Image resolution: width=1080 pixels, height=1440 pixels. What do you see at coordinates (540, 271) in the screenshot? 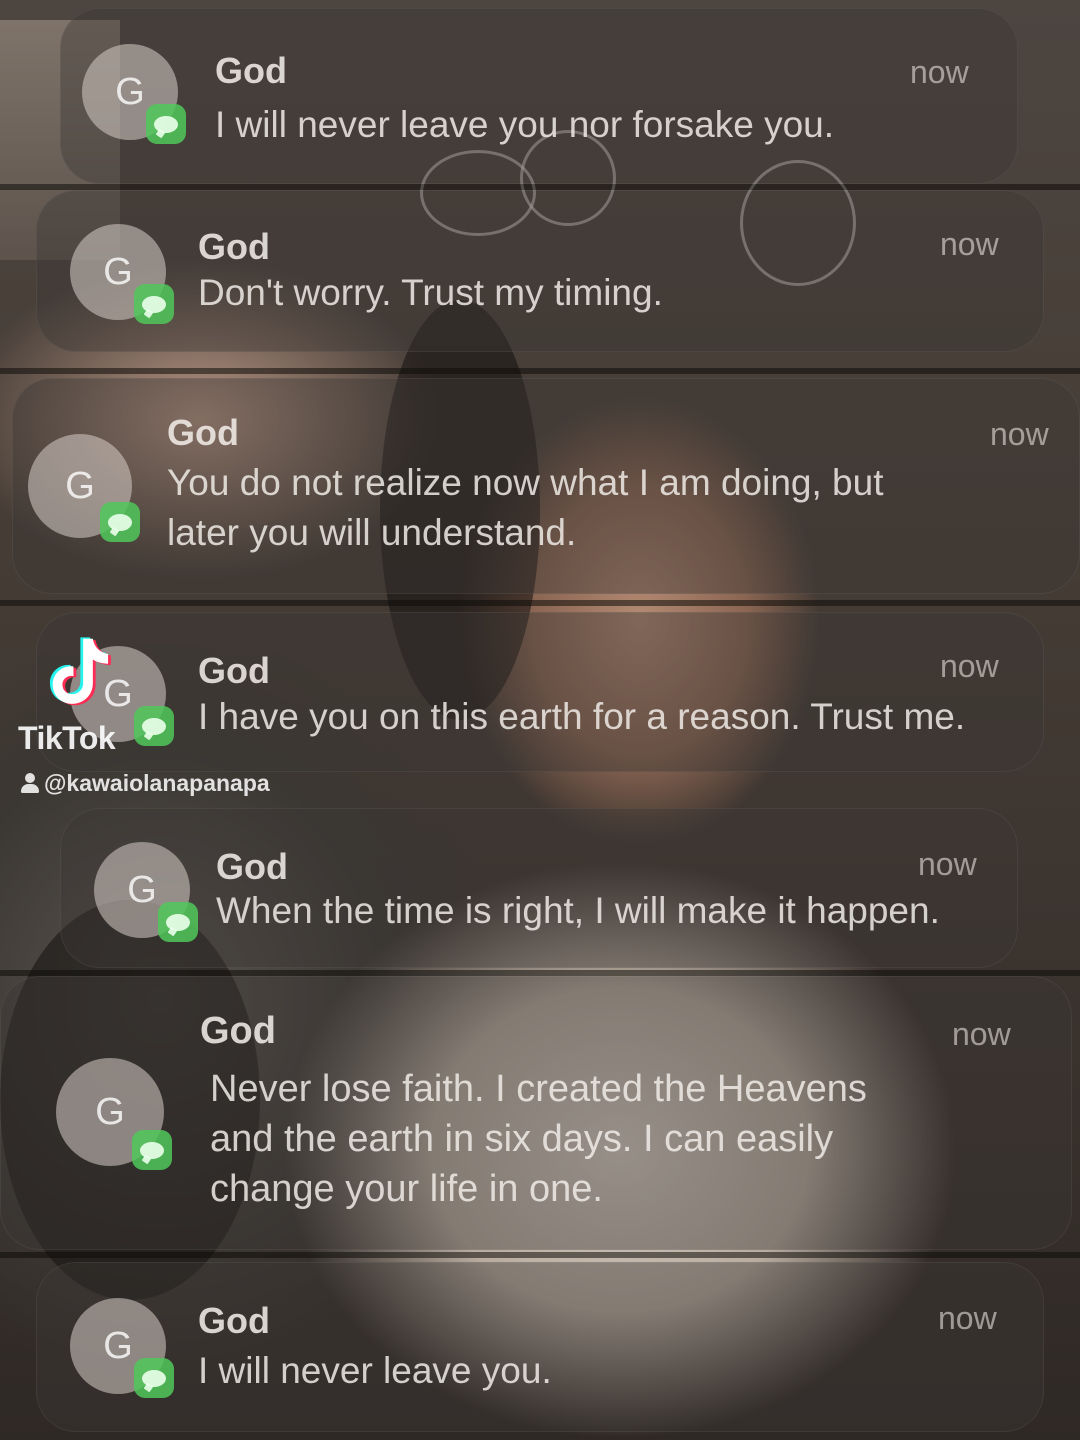
I see `notification-card: G God now Don't worry. Trust my timing.` at bounding box center [540, 271].